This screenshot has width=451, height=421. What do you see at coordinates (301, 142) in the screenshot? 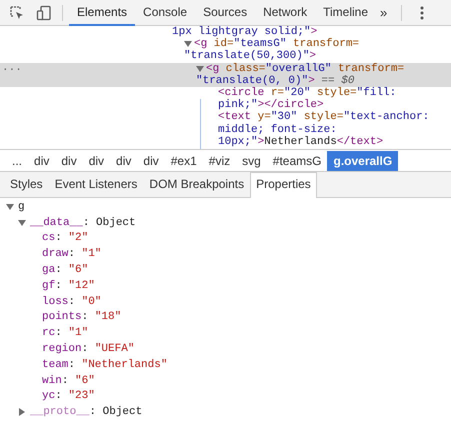
I see `code-line: 10px;">Netherlands</text>` at bounding box center [301, 142].